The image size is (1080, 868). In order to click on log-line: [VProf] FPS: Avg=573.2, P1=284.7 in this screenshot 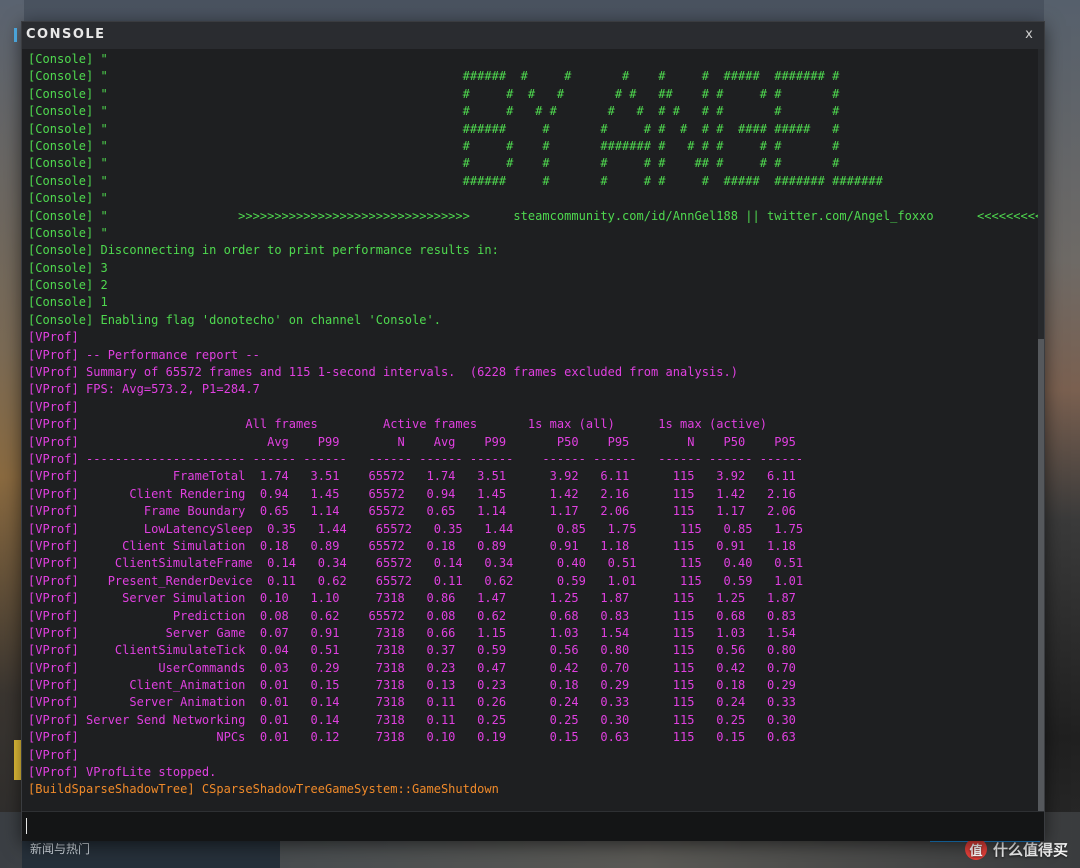, I will do `click(144, 389)`.